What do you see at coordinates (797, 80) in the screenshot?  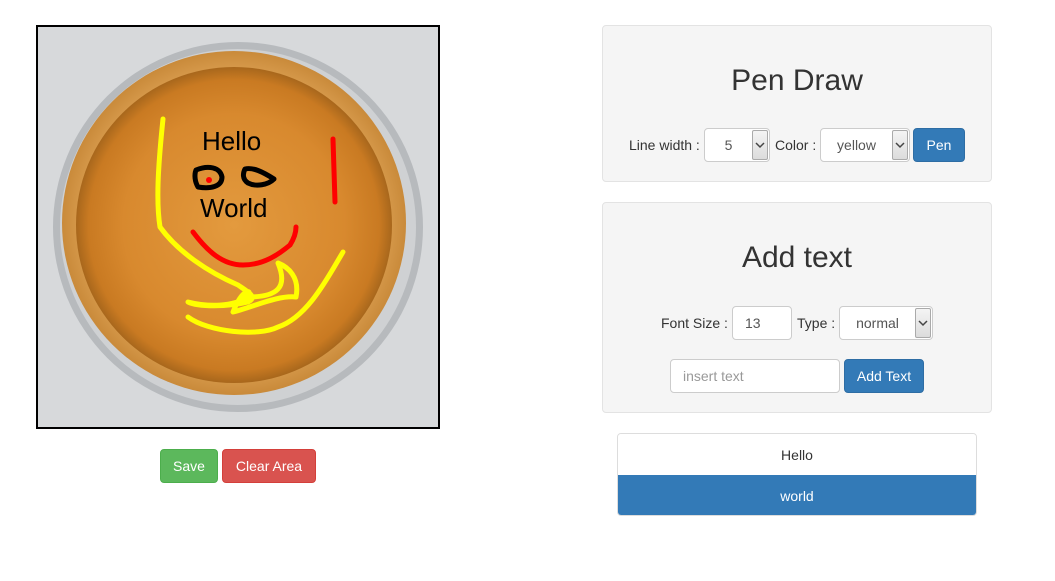 I see `pen-draw-title: Pen Draw` at bounding box center [797, 80].